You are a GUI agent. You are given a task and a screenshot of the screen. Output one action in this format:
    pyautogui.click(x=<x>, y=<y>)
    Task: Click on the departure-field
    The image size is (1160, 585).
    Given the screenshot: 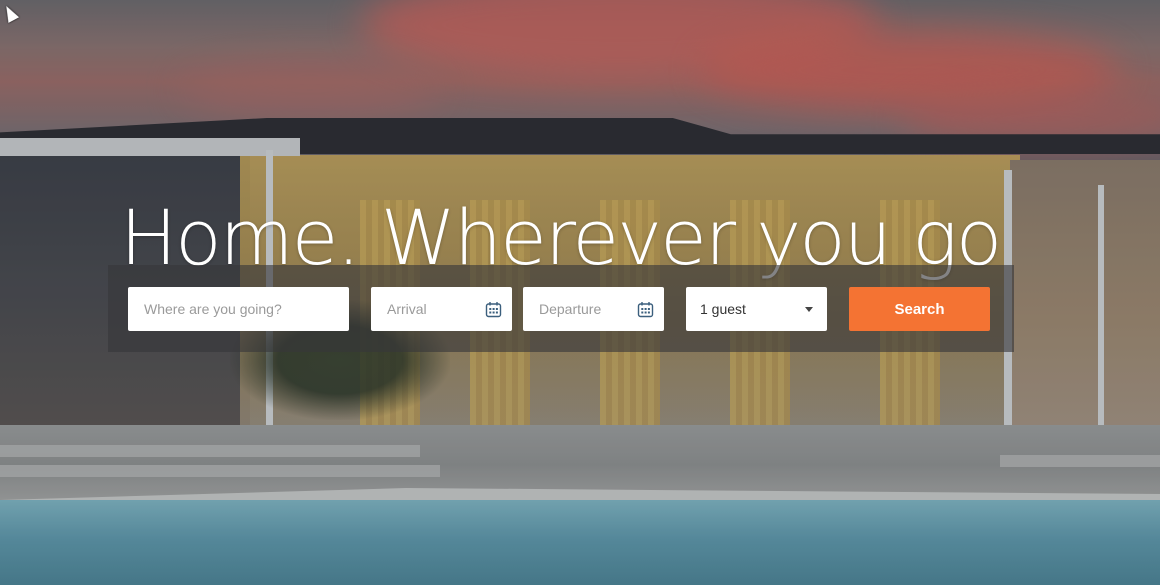 What is the action you would take?
    pyautogui.click(x=593, y=309)
    